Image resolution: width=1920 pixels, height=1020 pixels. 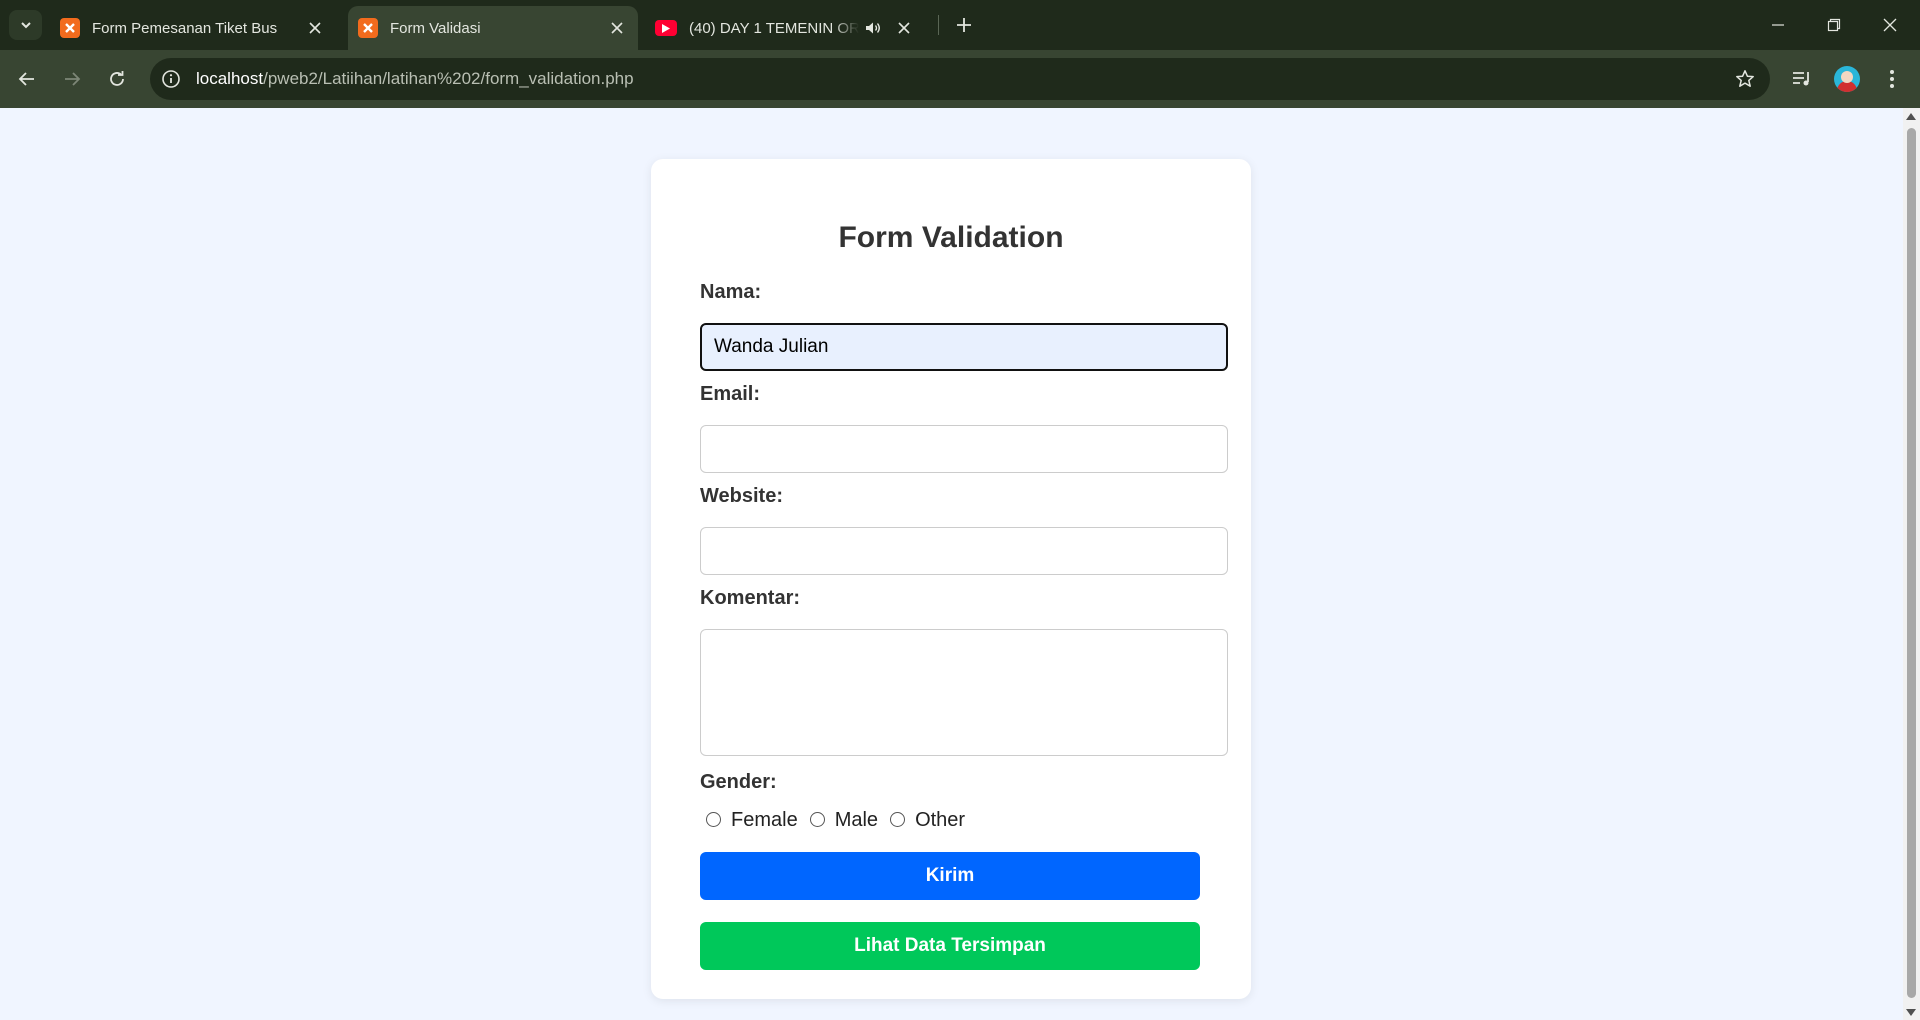 What do you see at coordinates (764, 820) in the screenshot?
I see `gender-female-label: Female` at bounding box center [764, 820].